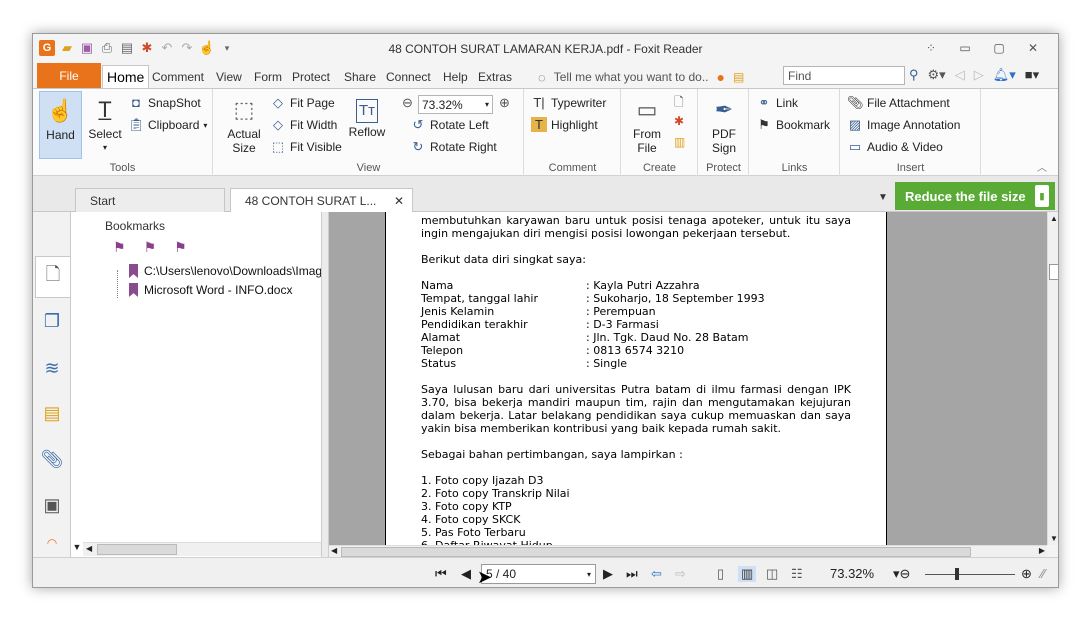 This screenshot has height=620, width=1091. Describe the element at coordinates (960, 75) in the screenshot. I see `previous-icon: ◁` at that location.